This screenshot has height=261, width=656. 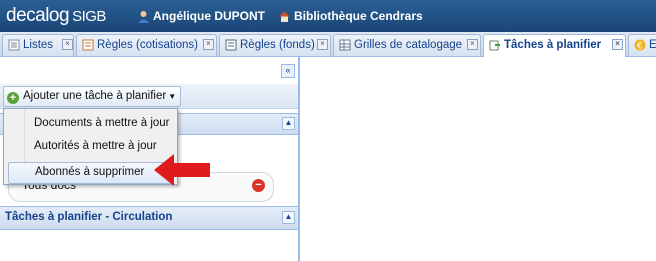 I want to click on current-library: Bibliothèque Cendrars, so click(x=350, y=16).